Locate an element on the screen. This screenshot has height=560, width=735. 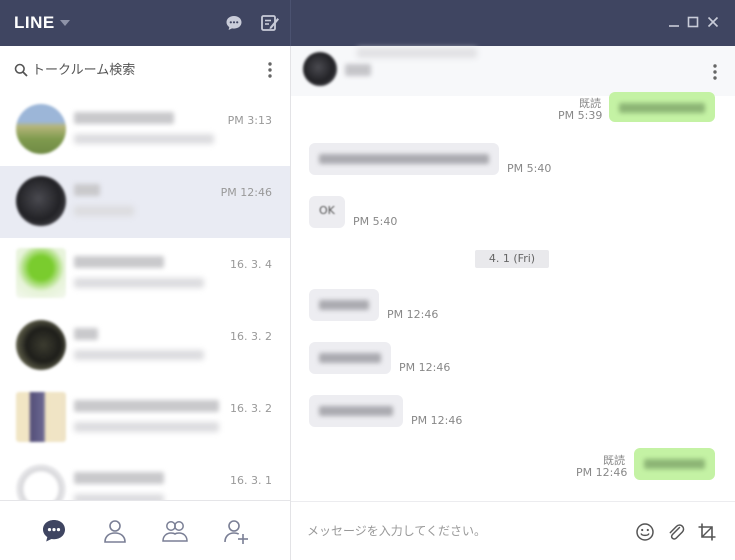
message-time: PM 5:39 is located at coordinates (580, 115).